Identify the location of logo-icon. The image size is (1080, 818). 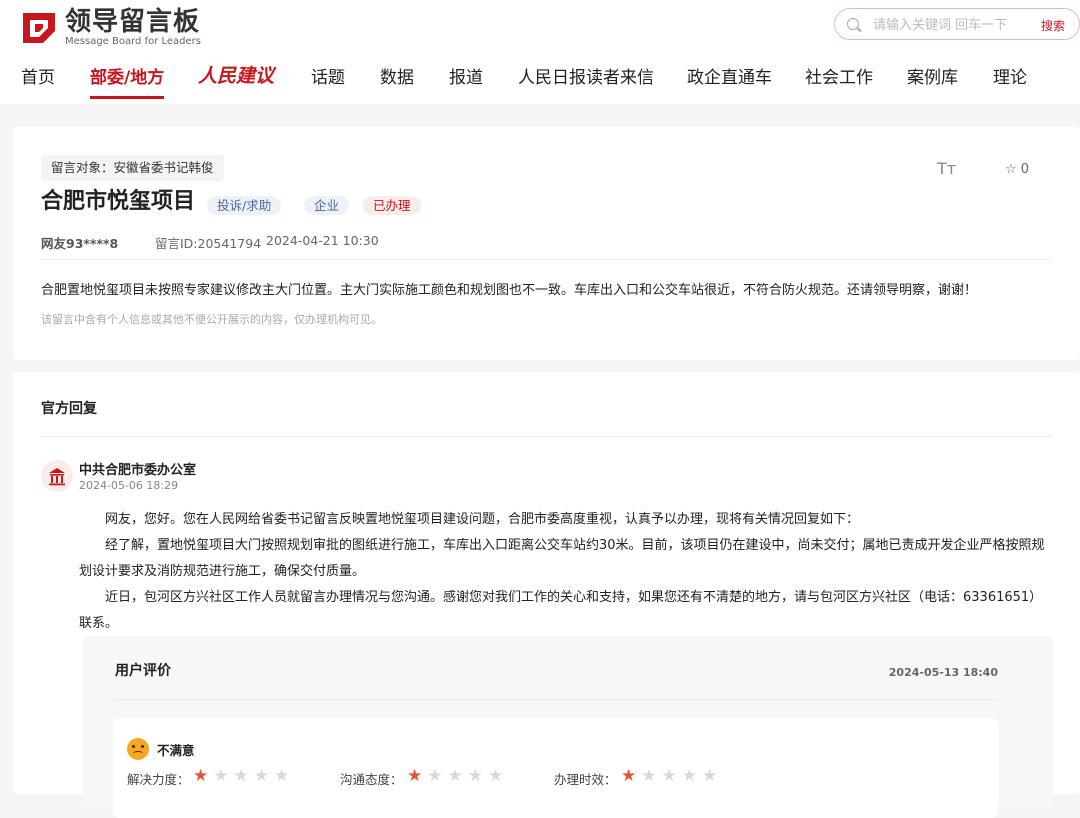
(39, 28).